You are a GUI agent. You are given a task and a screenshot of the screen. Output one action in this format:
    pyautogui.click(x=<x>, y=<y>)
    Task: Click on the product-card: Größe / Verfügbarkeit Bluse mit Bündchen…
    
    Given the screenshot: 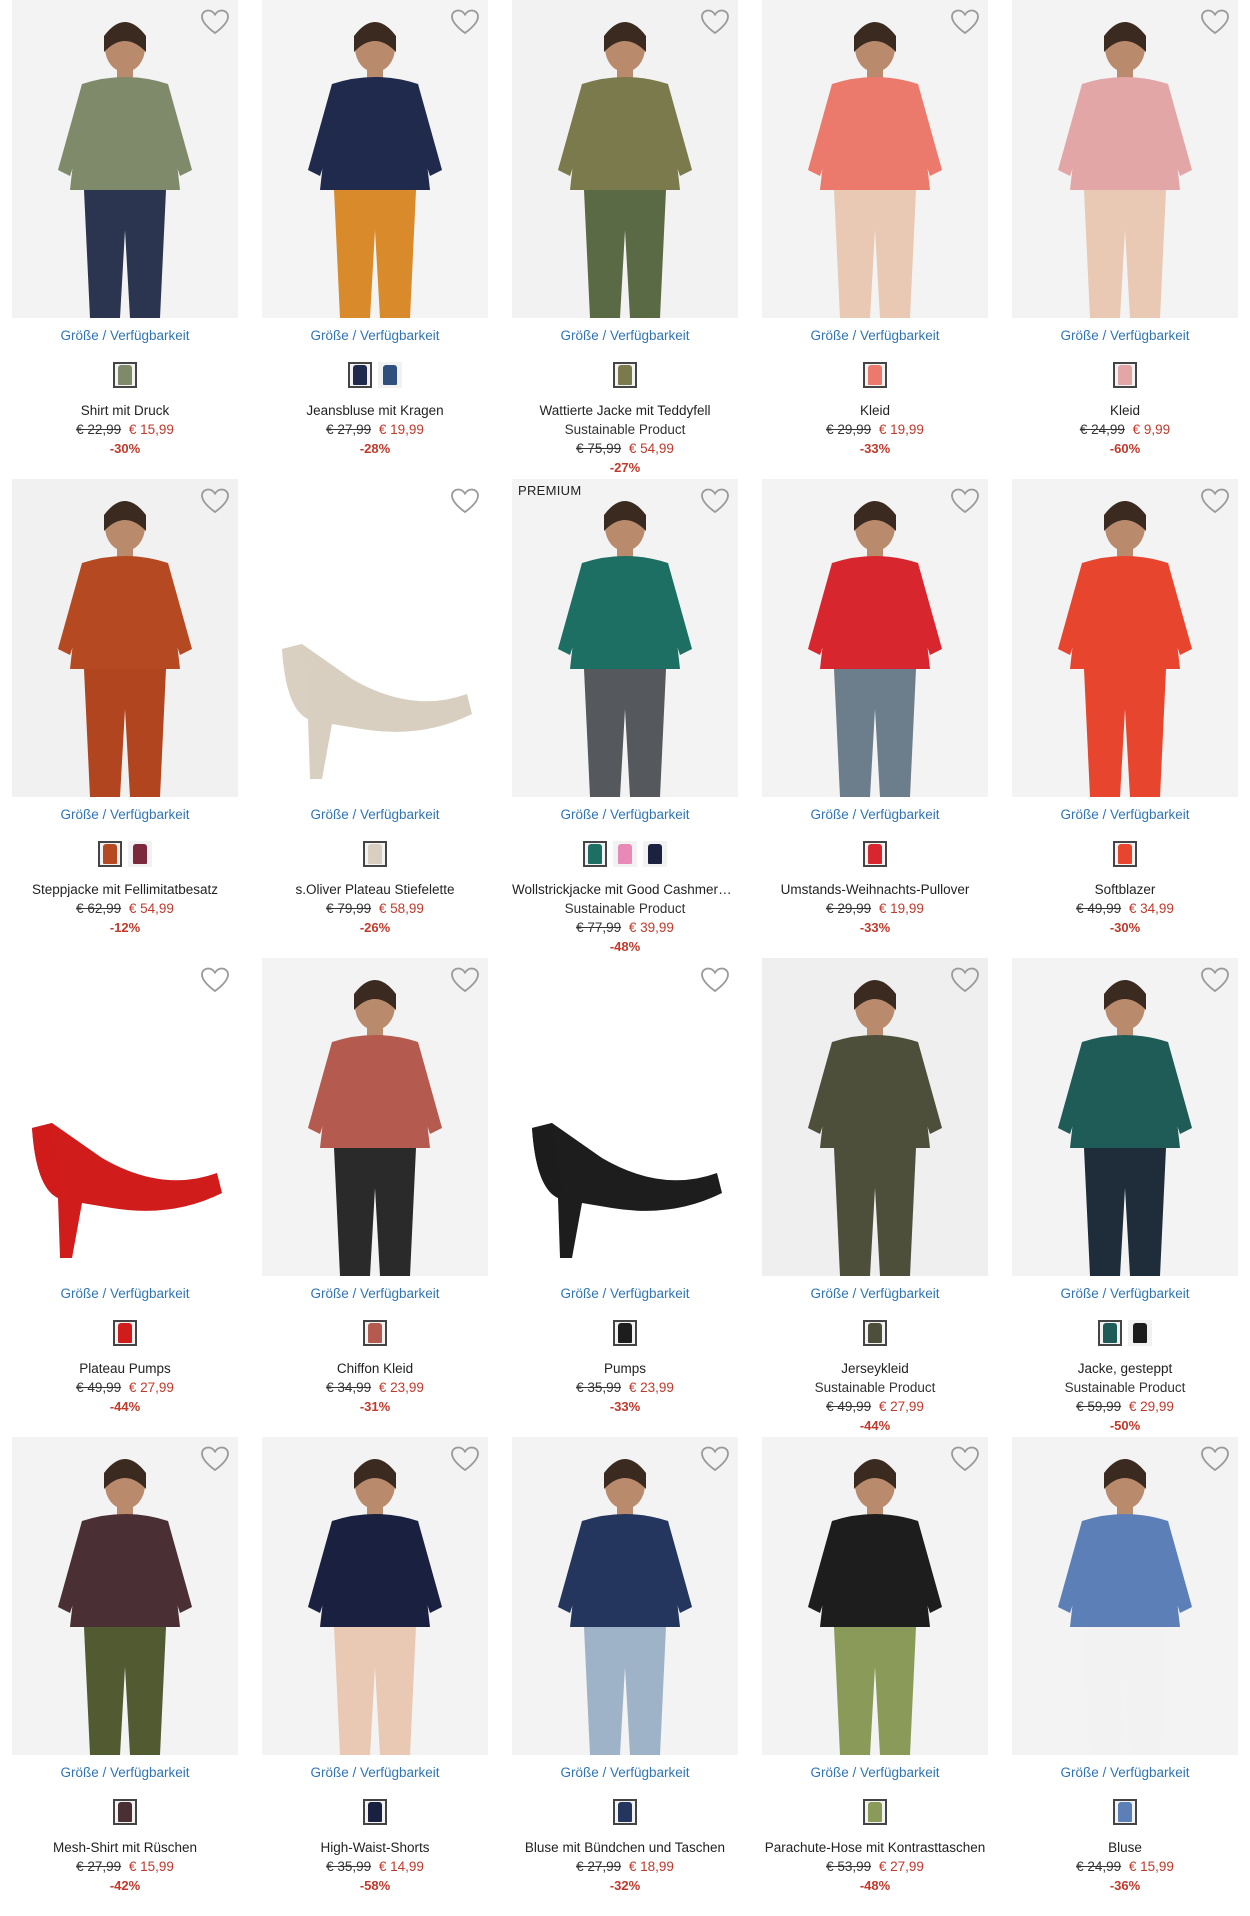 What is the action you would take?
    pyautogui.click(x=625, y=1666)
    